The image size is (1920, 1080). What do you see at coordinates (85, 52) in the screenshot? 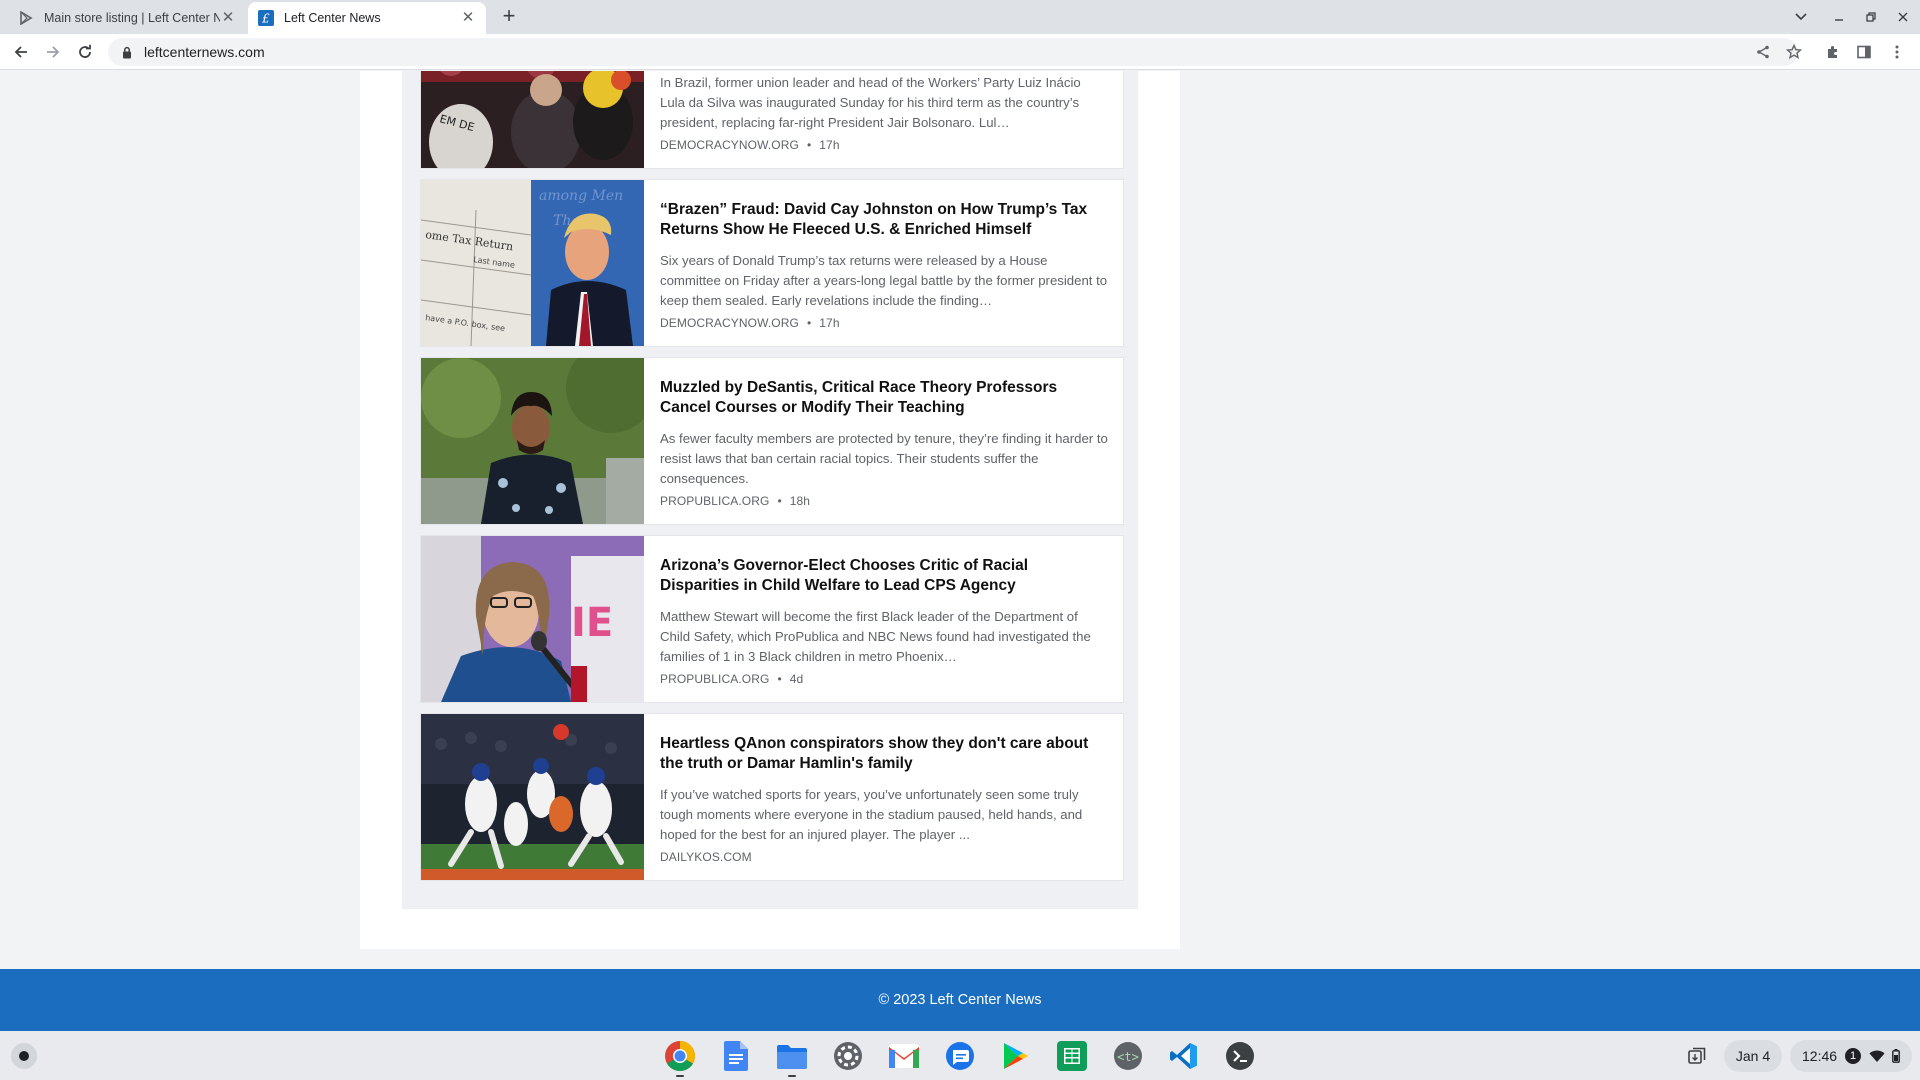
I see `reload-button` at bounding box center [85, 52].